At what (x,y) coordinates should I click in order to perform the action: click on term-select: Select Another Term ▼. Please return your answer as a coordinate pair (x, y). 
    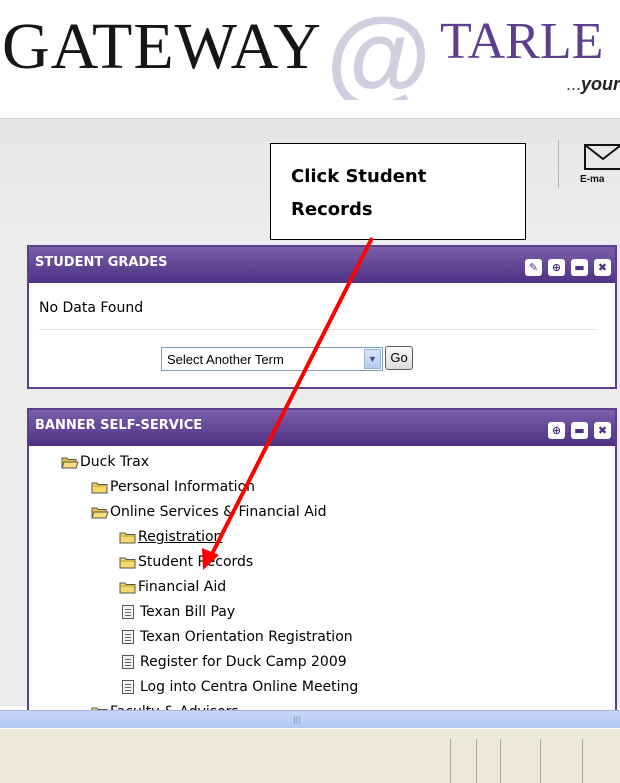
    Looking at the image, I should click on (272, 359).